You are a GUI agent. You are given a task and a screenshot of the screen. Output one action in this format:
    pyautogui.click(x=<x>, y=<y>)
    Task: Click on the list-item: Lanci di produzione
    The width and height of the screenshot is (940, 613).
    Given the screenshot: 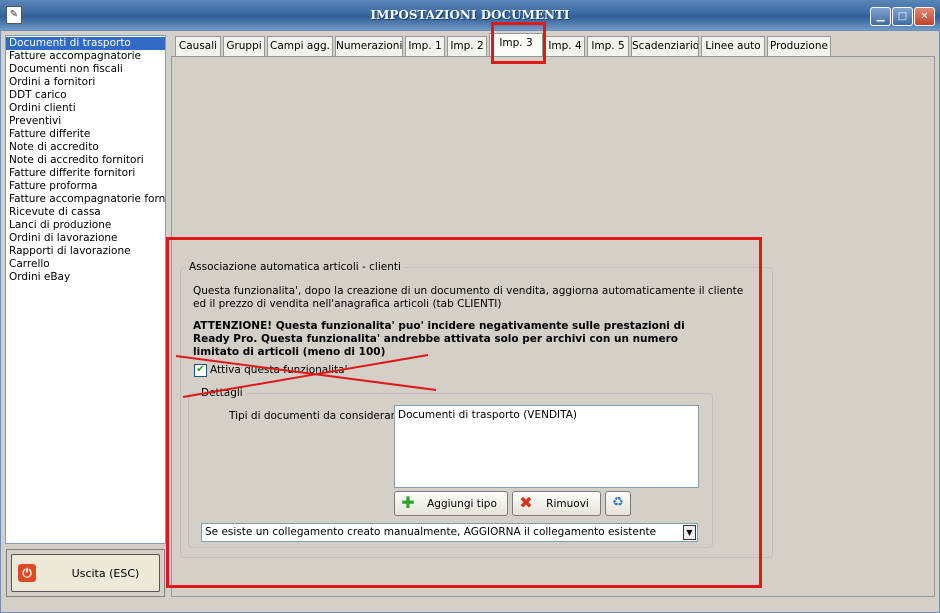 What is the action you would take?
    pyautogui.click(x=85, y=225)
    